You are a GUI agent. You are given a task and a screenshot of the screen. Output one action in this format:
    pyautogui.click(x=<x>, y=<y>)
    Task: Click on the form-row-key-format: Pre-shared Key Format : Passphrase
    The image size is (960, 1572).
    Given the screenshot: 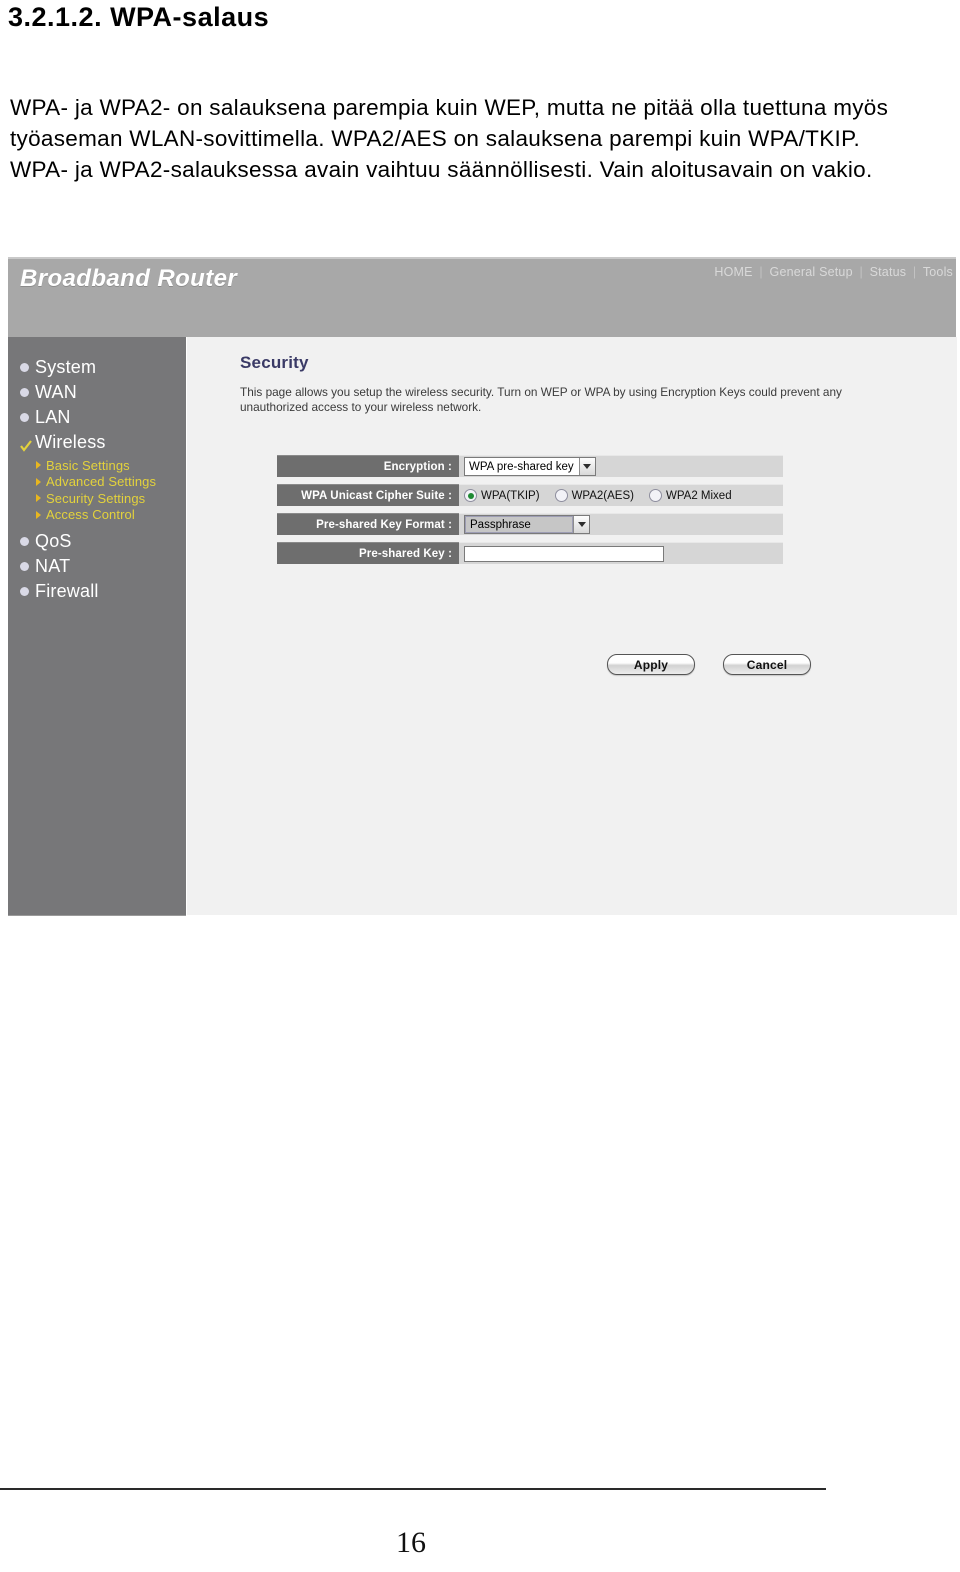 What is the action you would take?
    pyautogui.click(x=530, y=524)
    